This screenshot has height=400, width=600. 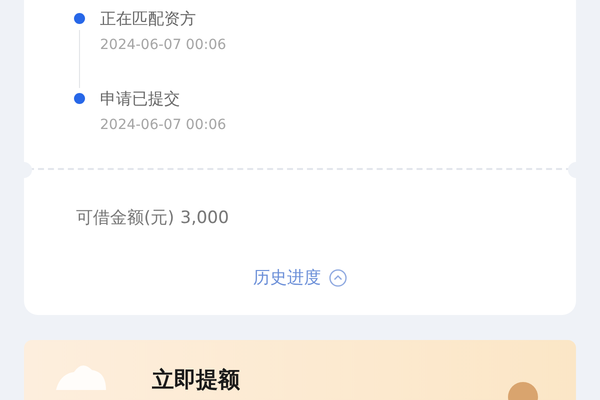 What do you see at coordinates (125, 218) in the screenshot?
I see `amount-label: 可借金额(元)` at bounding box center [125, 218].